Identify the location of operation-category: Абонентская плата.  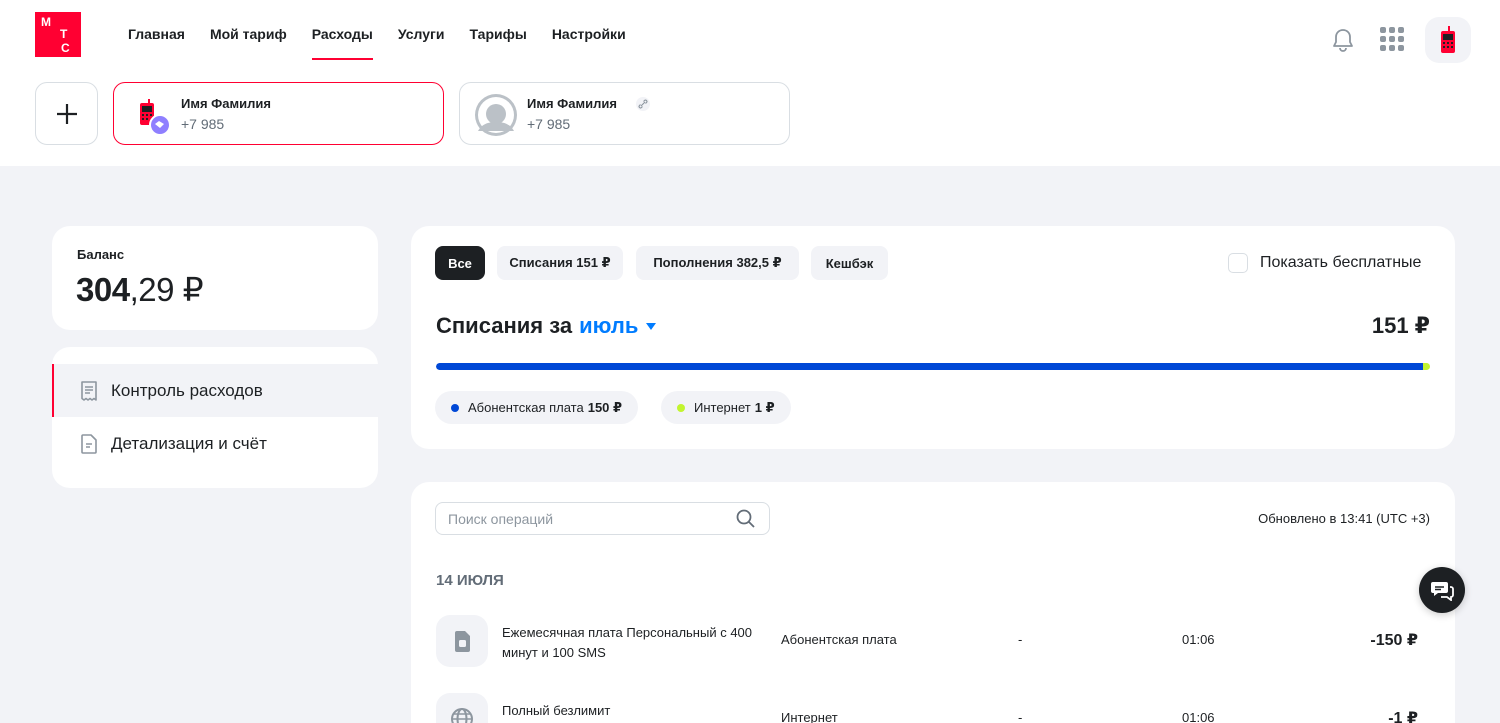
(839, 639).